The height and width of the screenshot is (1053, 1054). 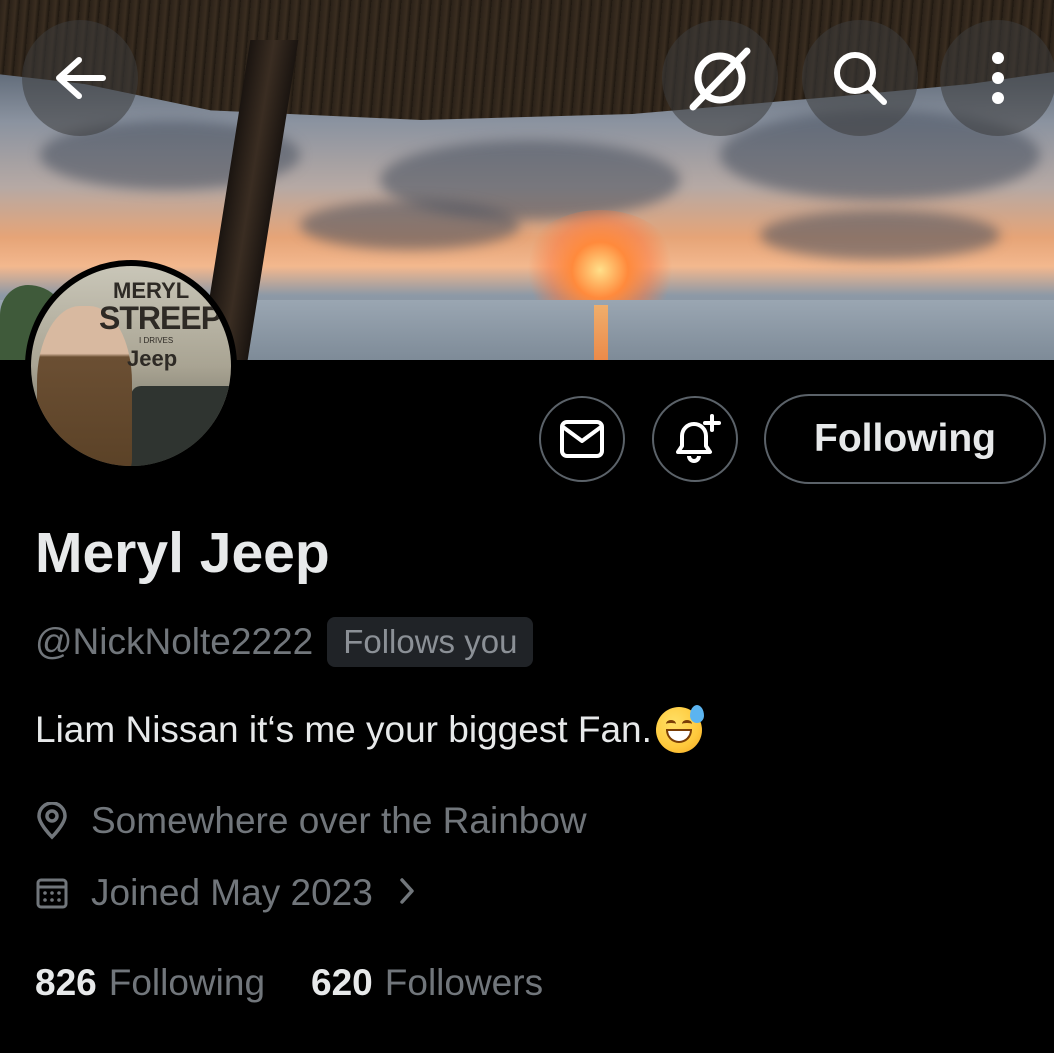 What do you see at coordinates (464, 982) in the screenshot?
I see `followers-label: Followers` at bounding box center [464, 982].